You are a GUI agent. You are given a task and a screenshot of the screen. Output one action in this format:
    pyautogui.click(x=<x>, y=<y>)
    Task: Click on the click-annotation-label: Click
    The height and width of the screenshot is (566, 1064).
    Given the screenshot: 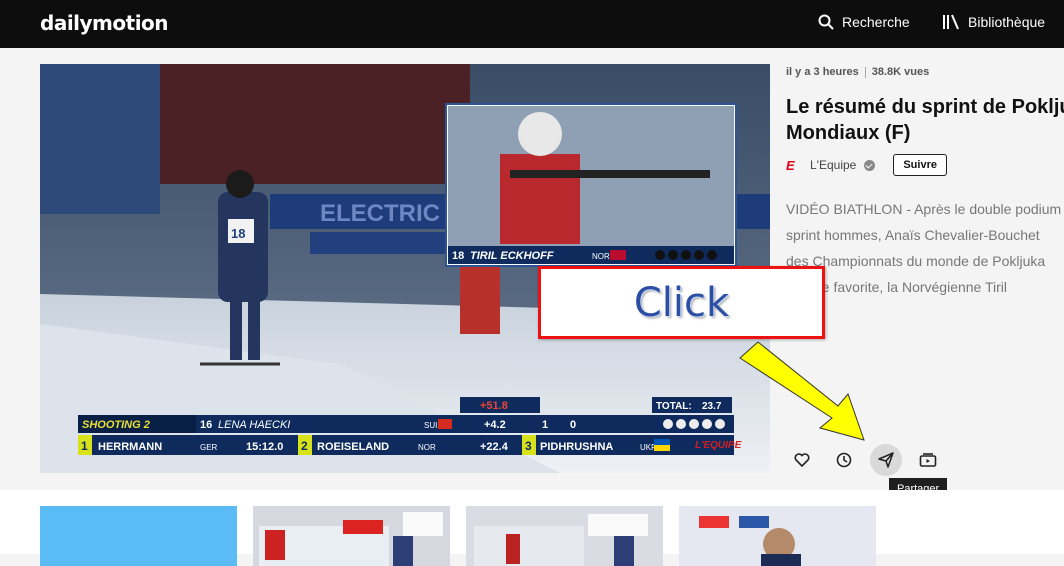 What is the action you would take?
    pyautogui.click(x=681, y=302)
    